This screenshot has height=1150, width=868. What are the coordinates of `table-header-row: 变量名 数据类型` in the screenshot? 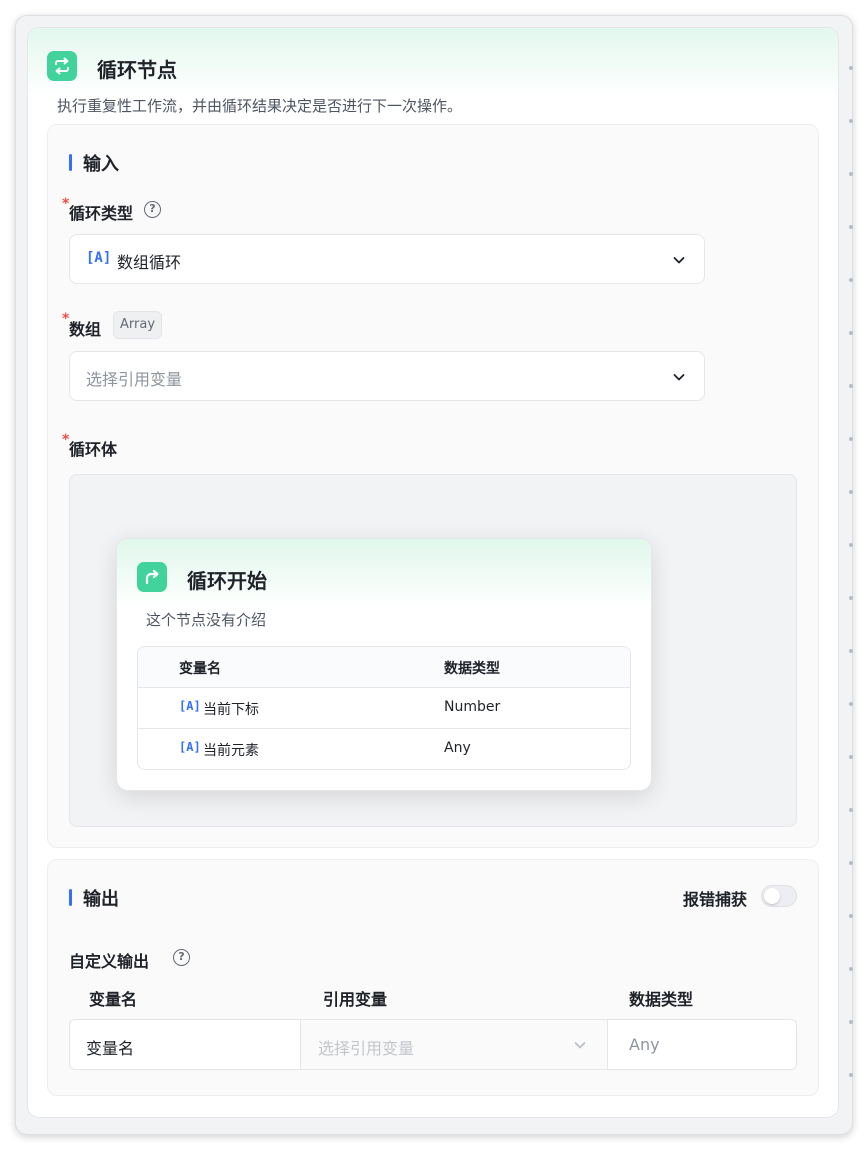 It's located at (384, 667).